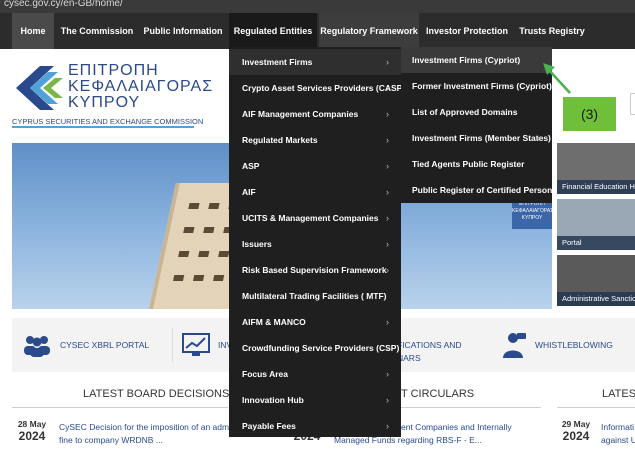 The height and width of the screenshot is (450, 635). What do you see at coordinates (324, 88) in the screenshot?
I see `menu-label: Crypto Asset Services Providers (CASP)` at bounding box center [324, 88].